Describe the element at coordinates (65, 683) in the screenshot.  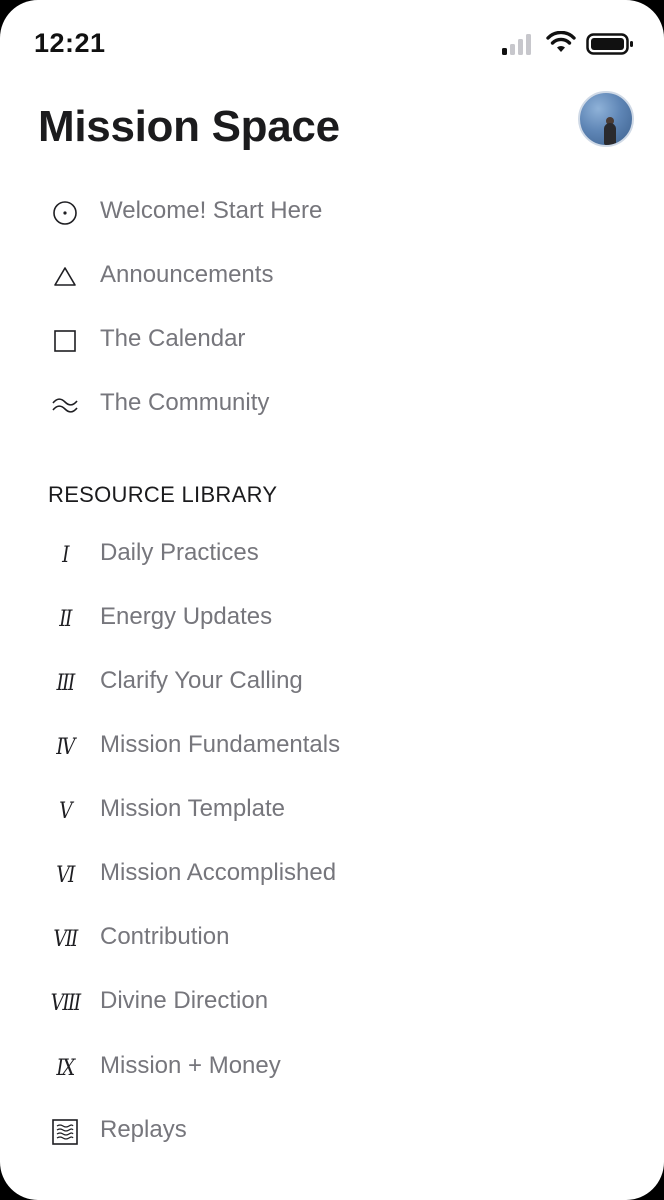
I see `roman-numeral-iii-icon: III` at that location.